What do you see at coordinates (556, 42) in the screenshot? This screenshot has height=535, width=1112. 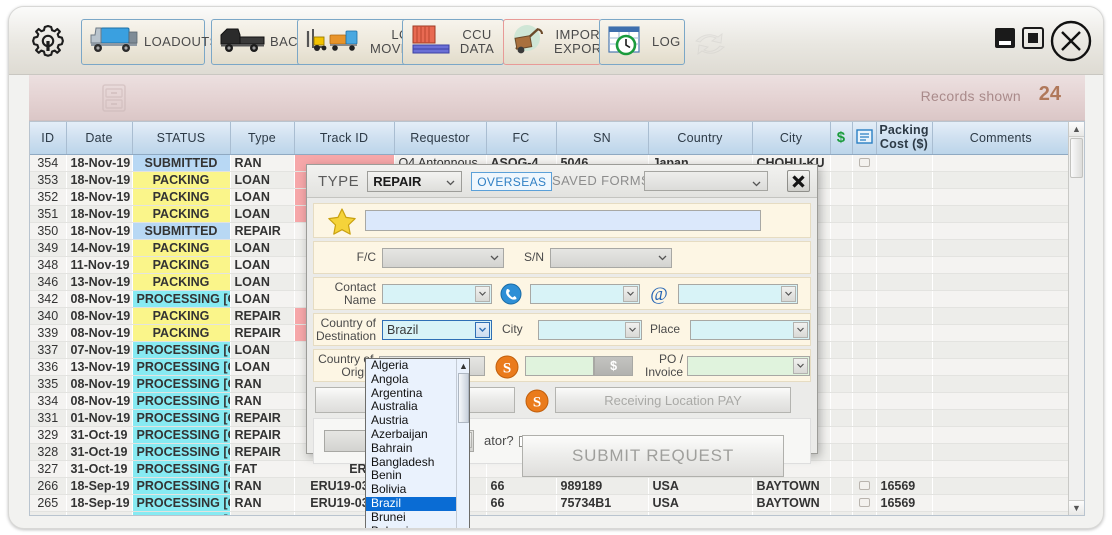 I see `tab-import-export: IMPORT EXPORT` at bounding box center [556, 42].